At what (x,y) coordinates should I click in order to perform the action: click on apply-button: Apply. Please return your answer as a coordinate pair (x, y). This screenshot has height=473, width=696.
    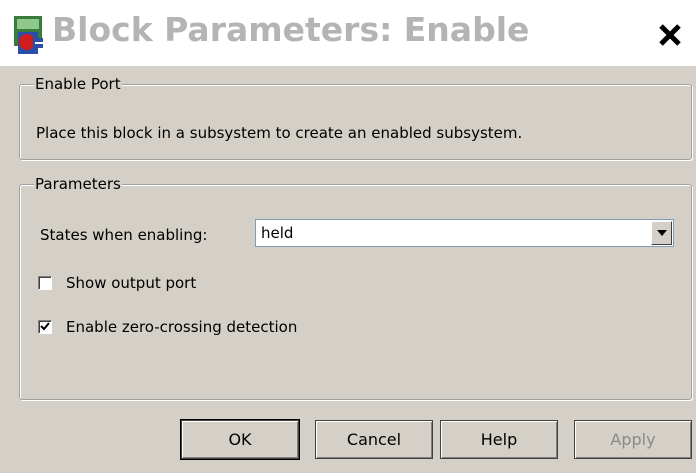
    Looking at the image, I should click on (633, 439).